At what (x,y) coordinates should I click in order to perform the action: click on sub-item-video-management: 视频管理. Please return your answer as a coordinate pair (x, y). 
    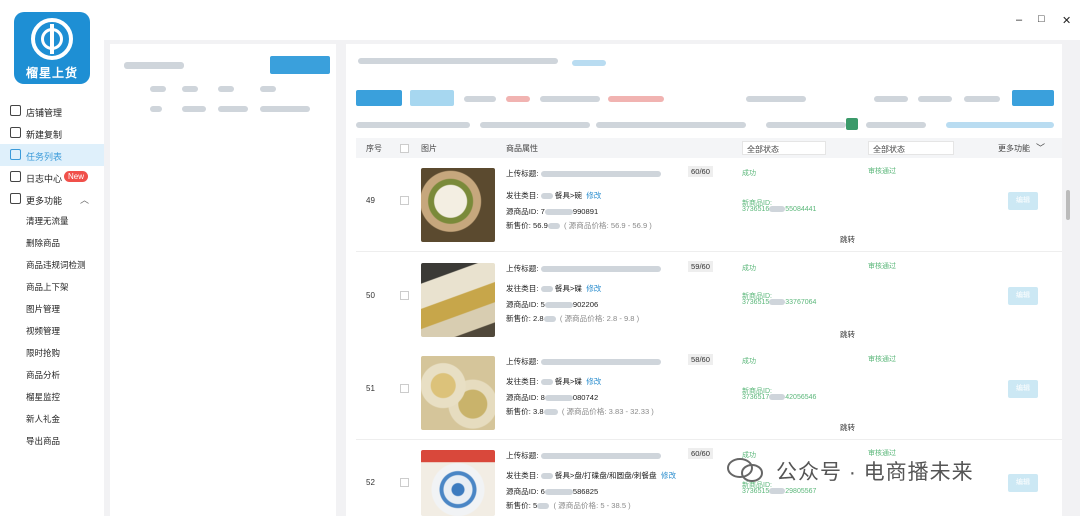
    Looking at the image, I should click on (43, 331).